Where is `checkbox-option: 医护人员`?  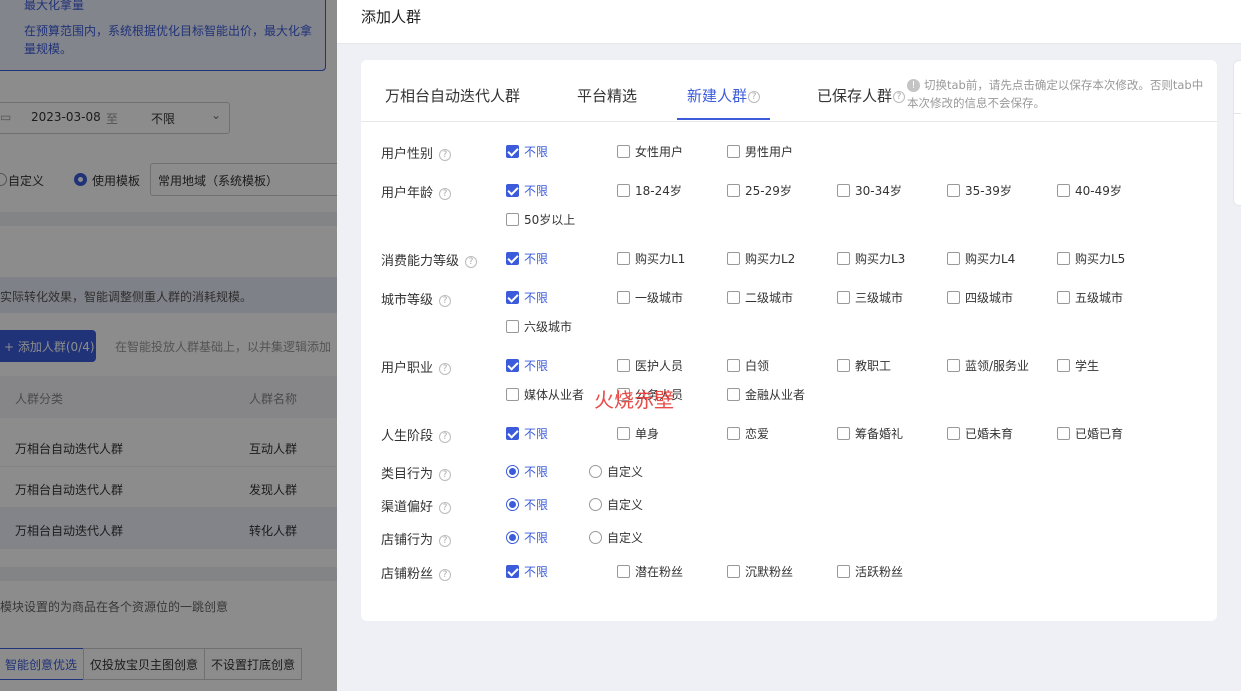
checkbox-option: 医护人员 is located at coordinates (650, 366).